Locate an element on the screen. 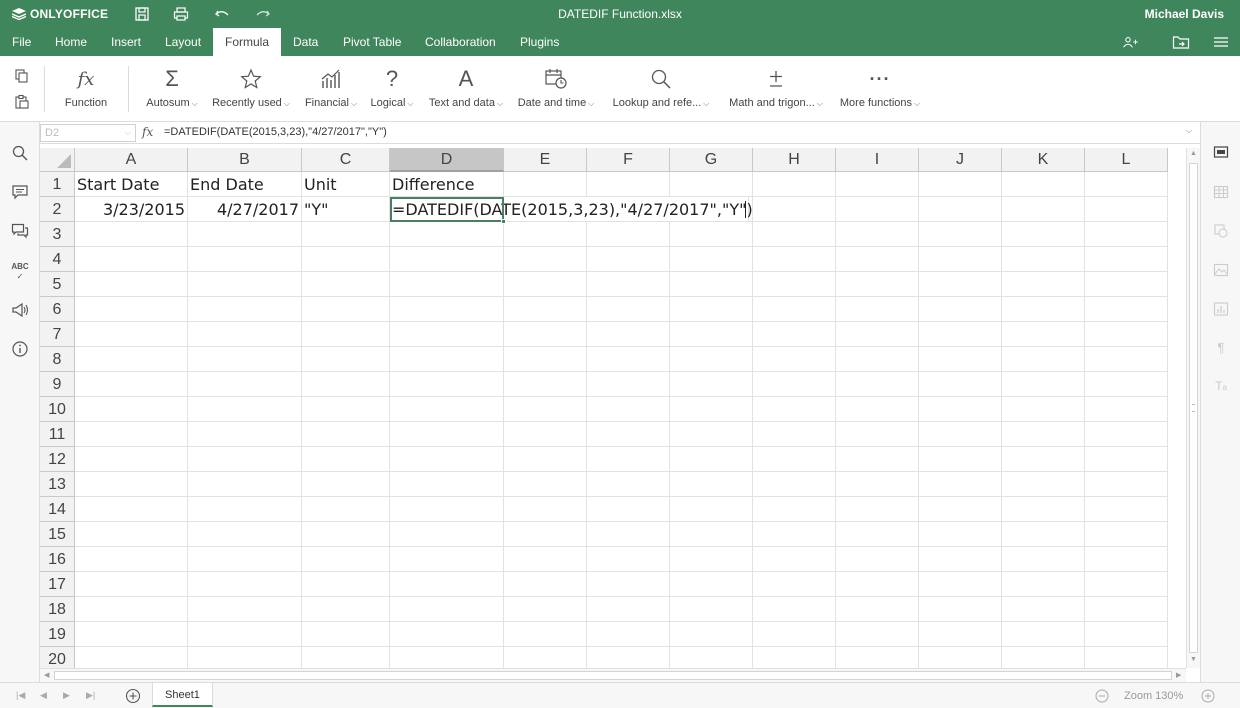  cell-b4 is located at coordinates (245, 259).